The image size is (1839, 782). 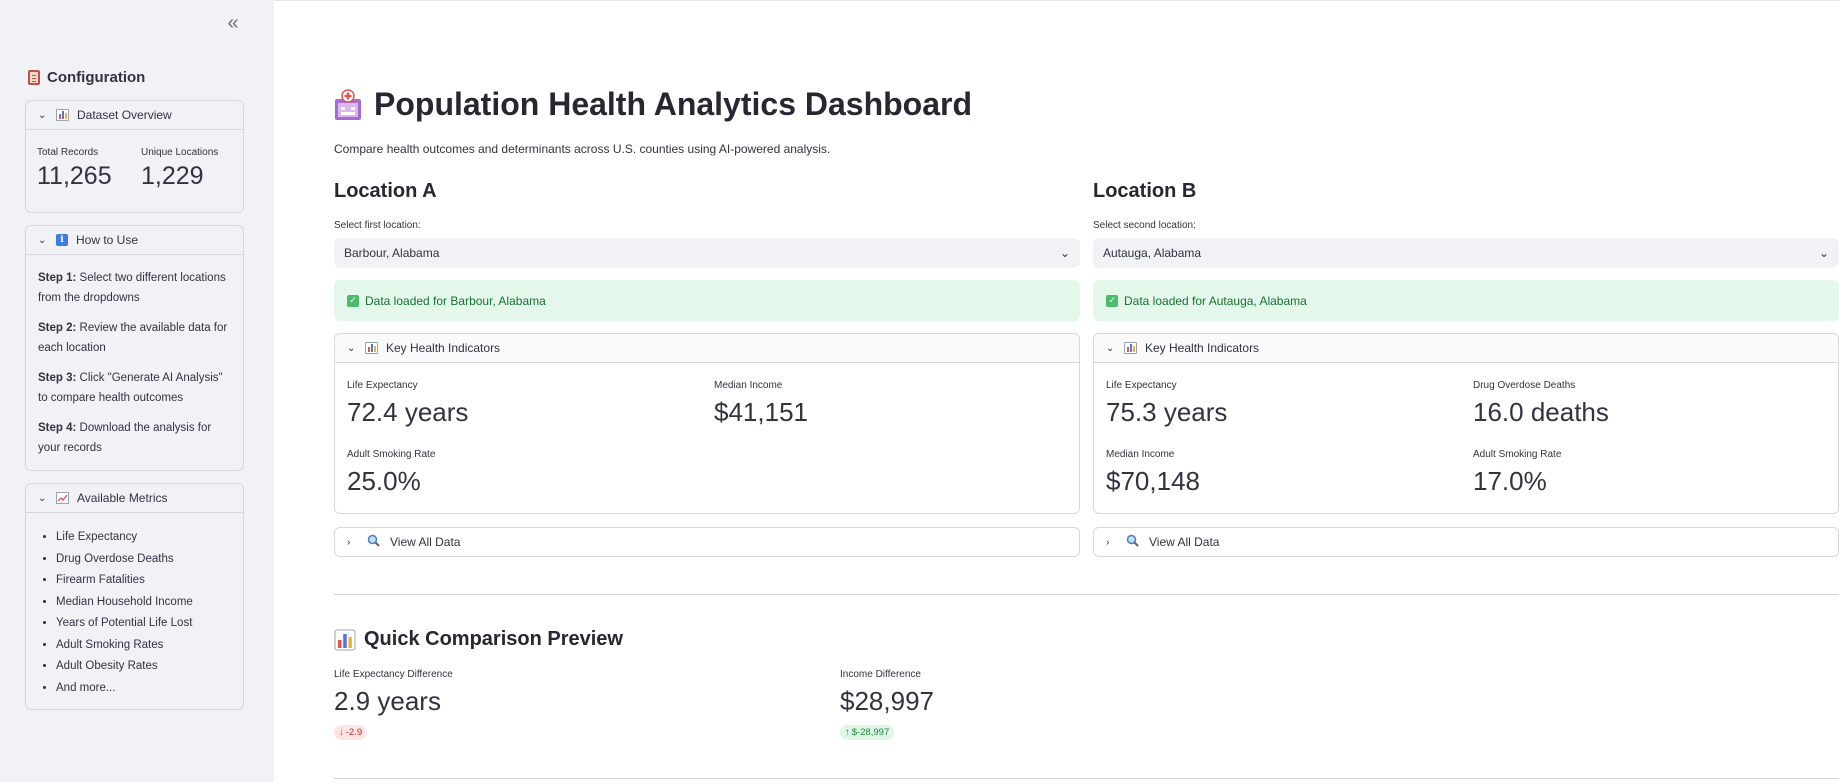 I want to click on kpi-median-income: Median Income $70,148, so click(x=1153, y=472).